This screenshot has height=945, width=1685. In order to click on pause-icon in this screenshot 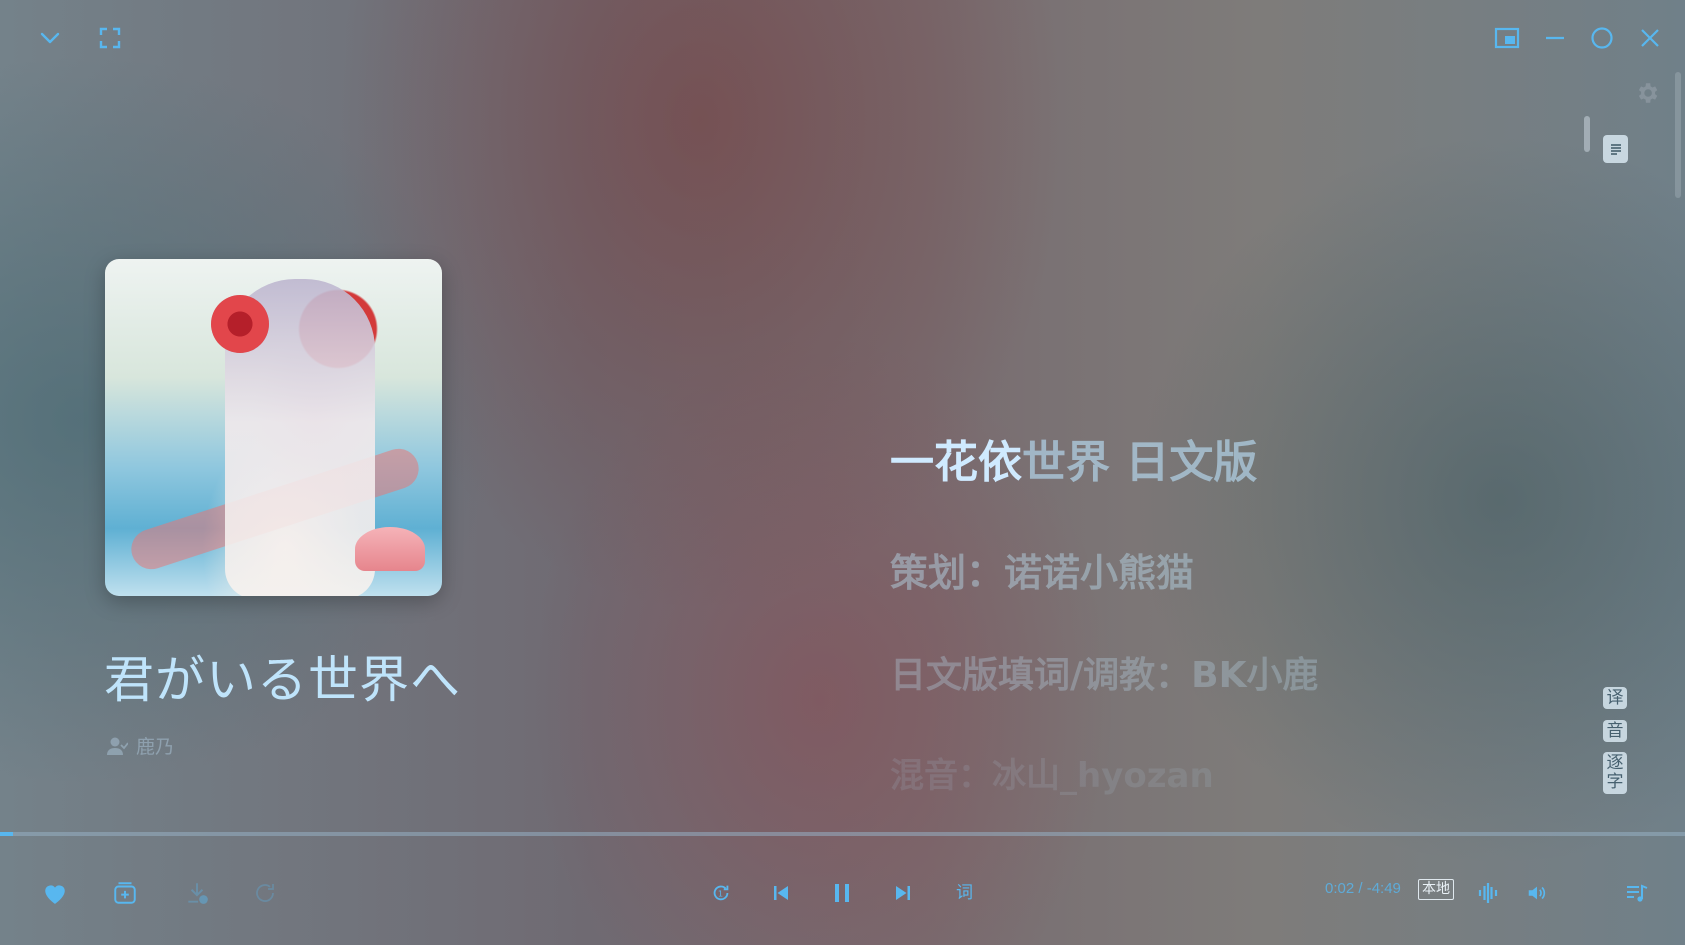, I will do `click(842, 893)`.